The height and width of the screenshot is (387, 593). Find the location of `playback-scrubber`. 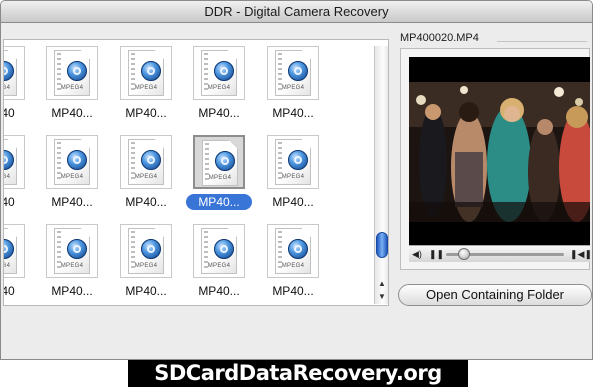

playback-scrubber is located at coordinates (463, 254).